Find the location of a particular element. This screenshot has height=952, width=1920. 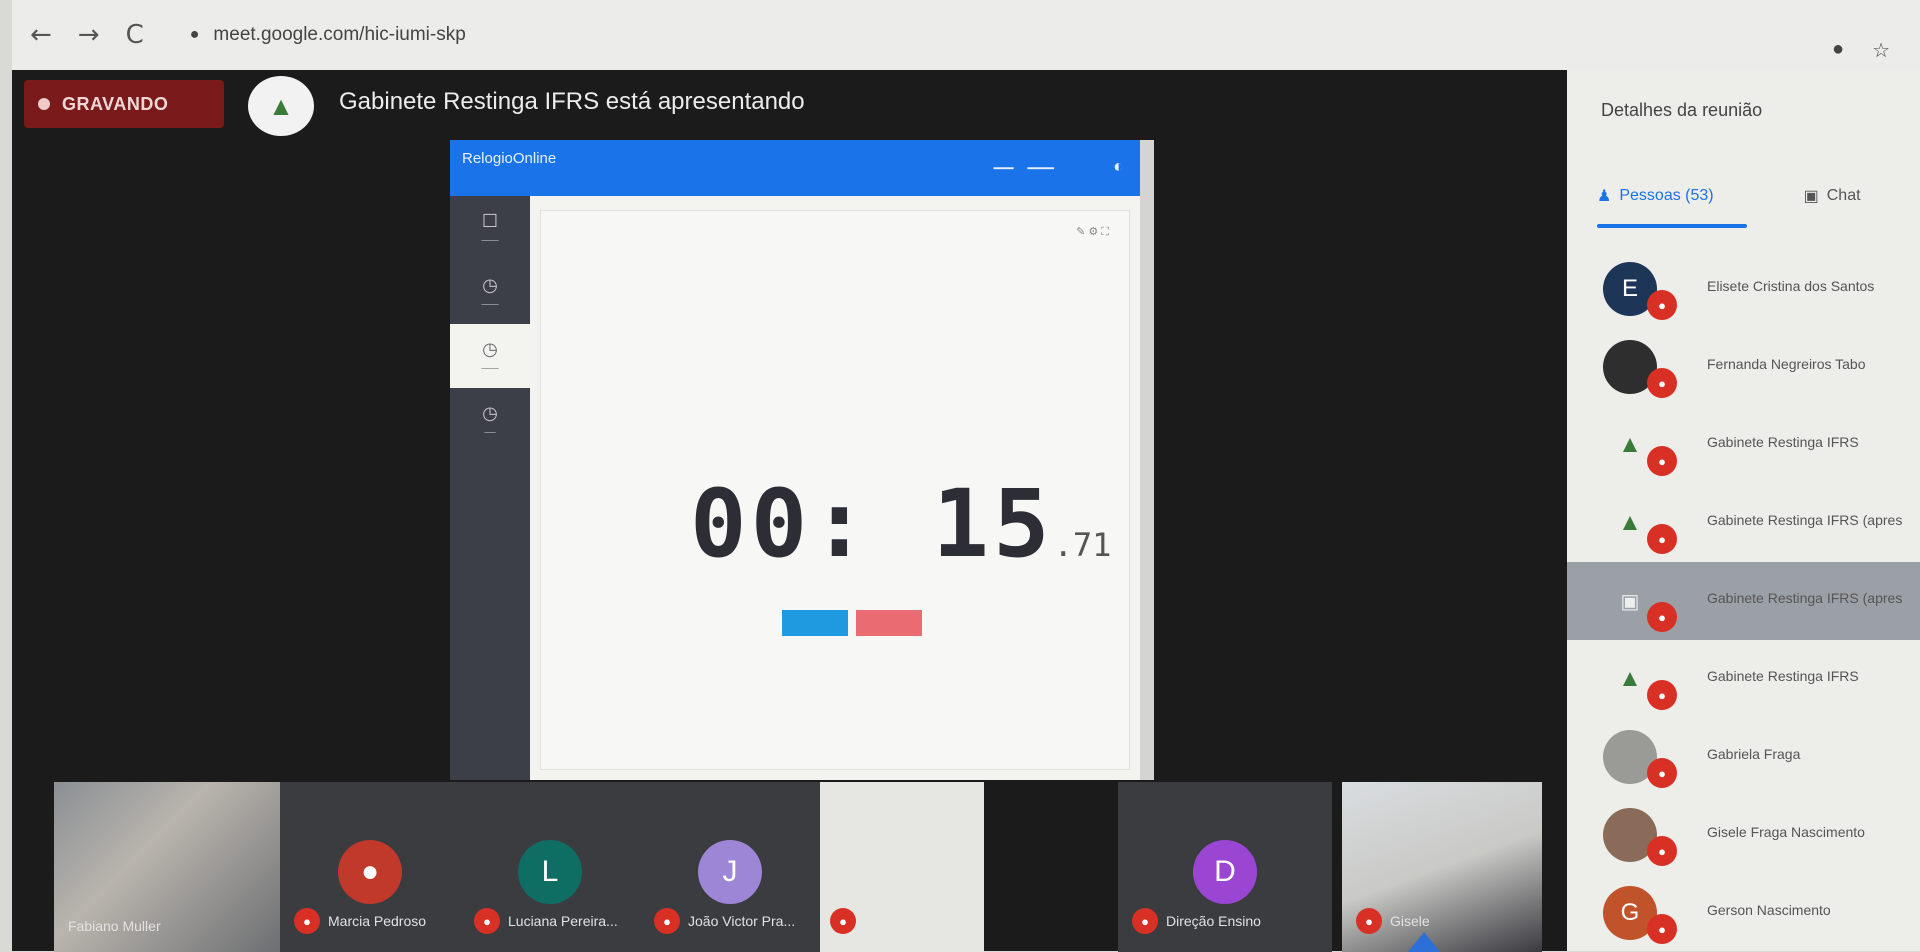

participant-list-item: ● Gisele Fraga Nascimento is located at coordinates (1743, 835).